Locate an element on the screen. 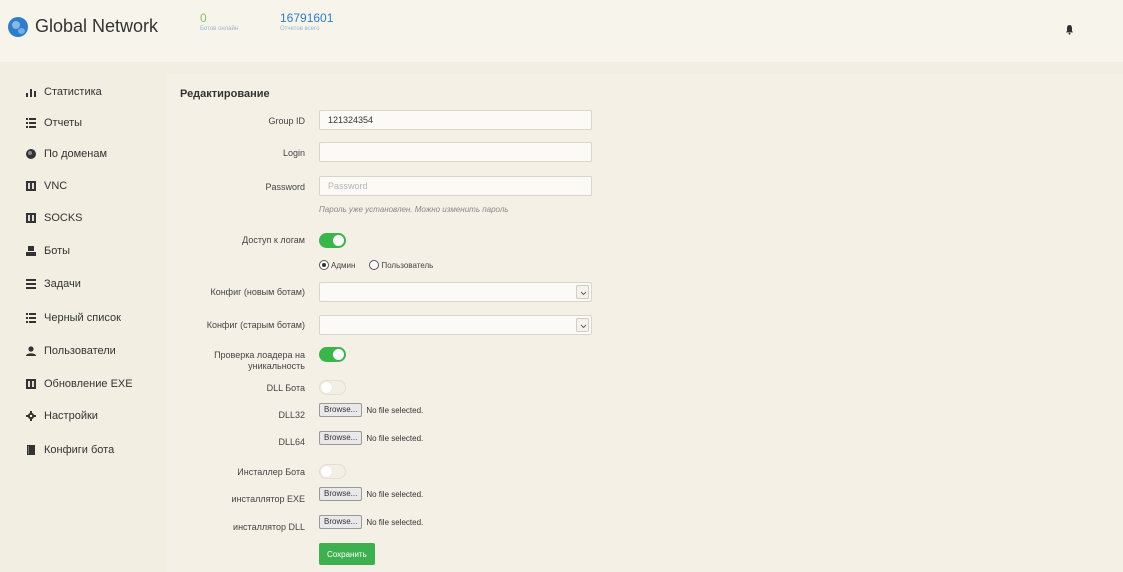 This screenshot has height=572, width=1123. config-new-select is located at coordinates (455, 292).